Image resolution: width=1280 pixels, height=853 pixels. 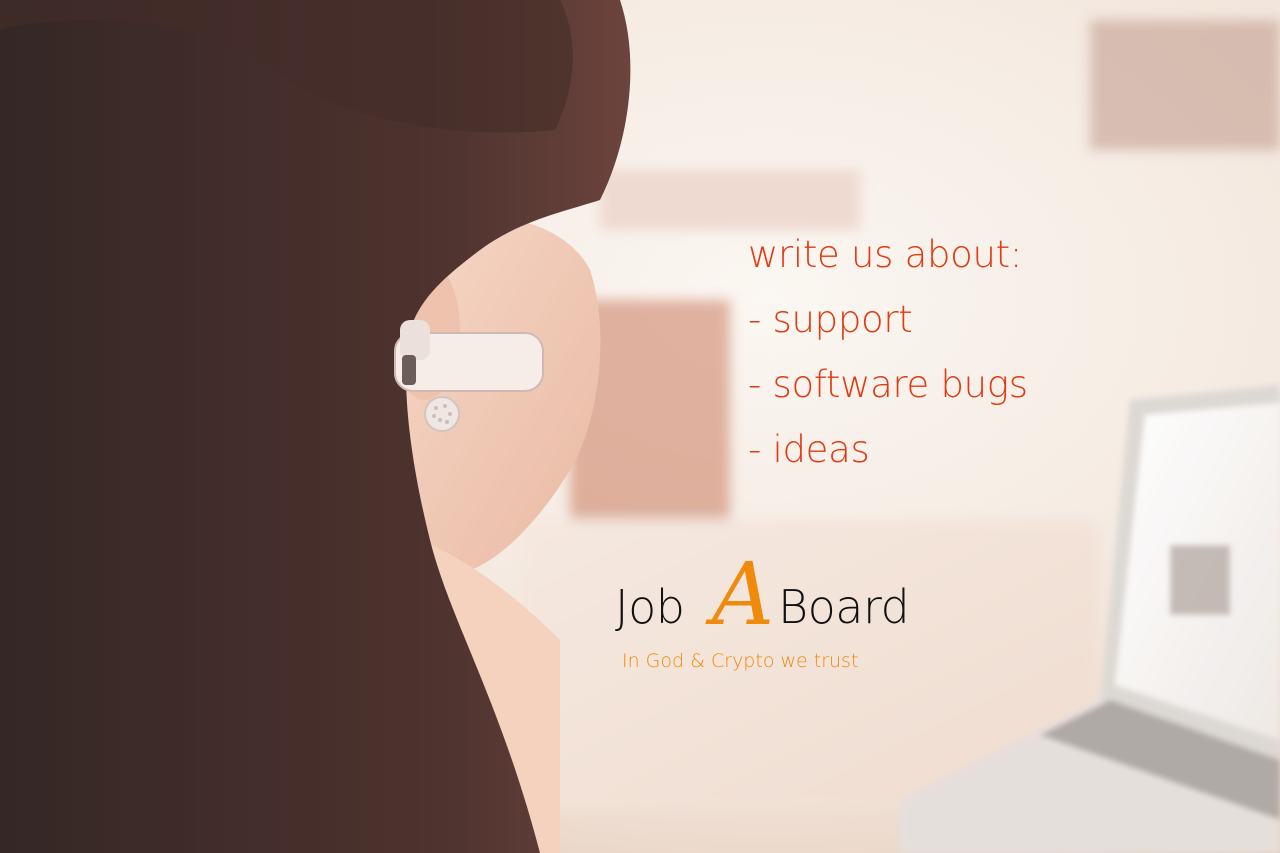 I want to click on jobaboard-logo: Job A Board In God & Crypto we trust, so click(x=782, y=619).